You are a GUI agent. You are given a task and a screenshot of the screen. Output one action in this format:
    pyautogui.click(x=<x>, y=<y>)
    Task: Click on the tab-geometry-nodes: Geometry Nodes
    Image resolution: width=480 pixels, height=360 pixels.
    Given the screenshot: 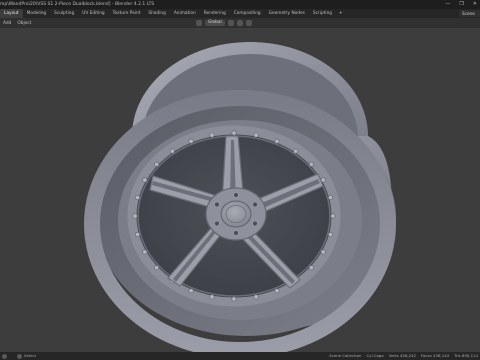 What is the action you would take?
    pyautogui.click(x=287, y=13)
    